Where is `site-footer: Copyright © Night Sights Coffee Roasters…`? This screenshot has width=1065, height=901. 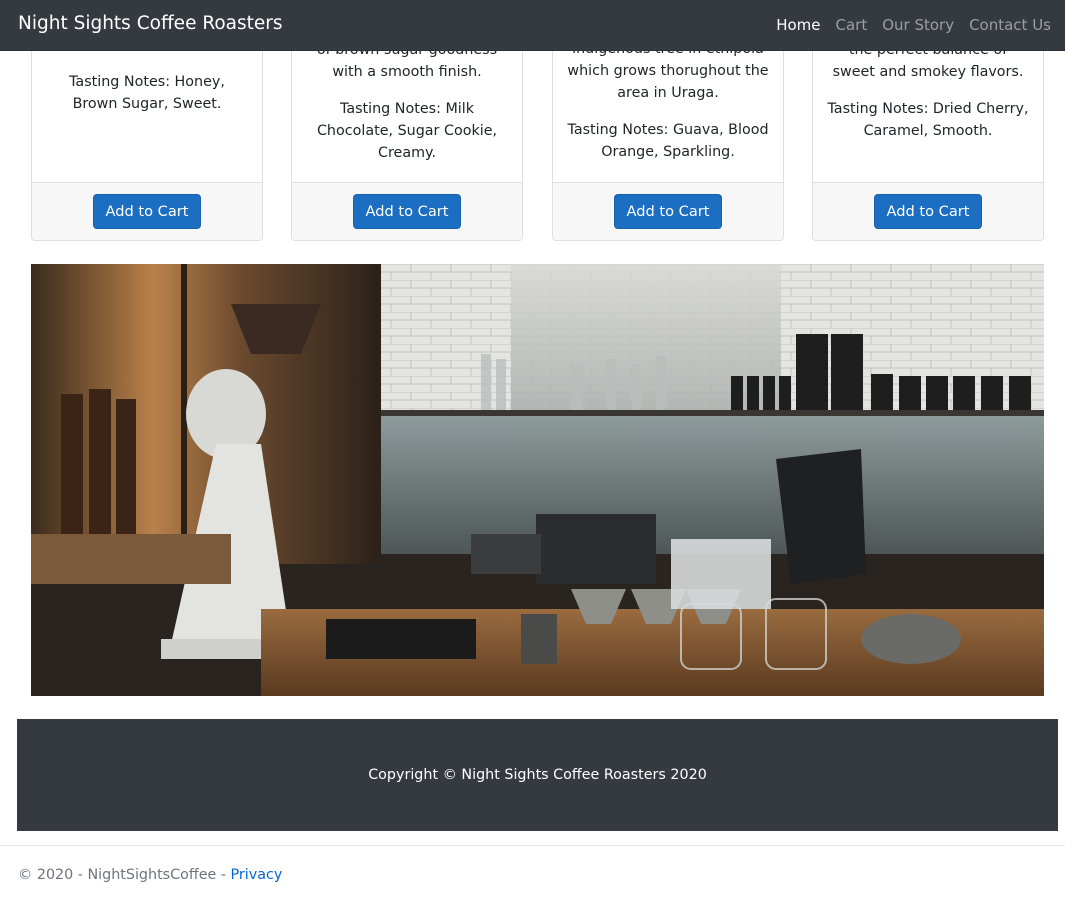
site-footer: Copyright © Night Sights Coffee Roasters… is located at coordinates (537, 775).